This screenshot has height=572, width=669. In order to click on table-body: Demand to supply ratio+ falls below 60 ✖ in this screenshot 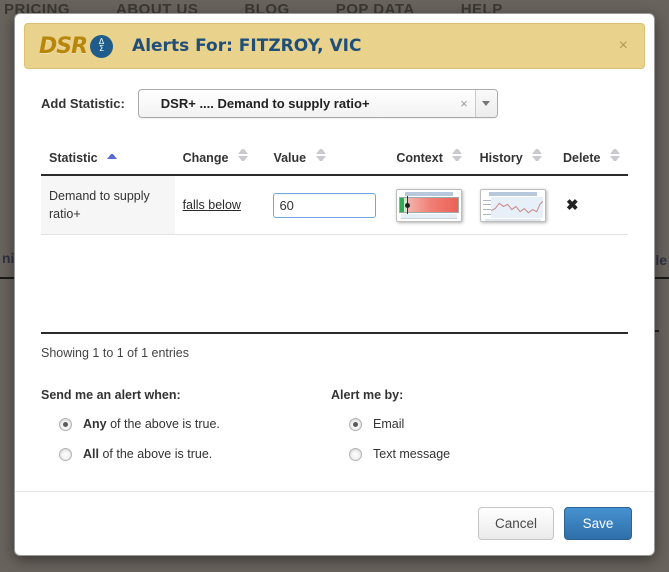, I will do `click(334, 205)`.